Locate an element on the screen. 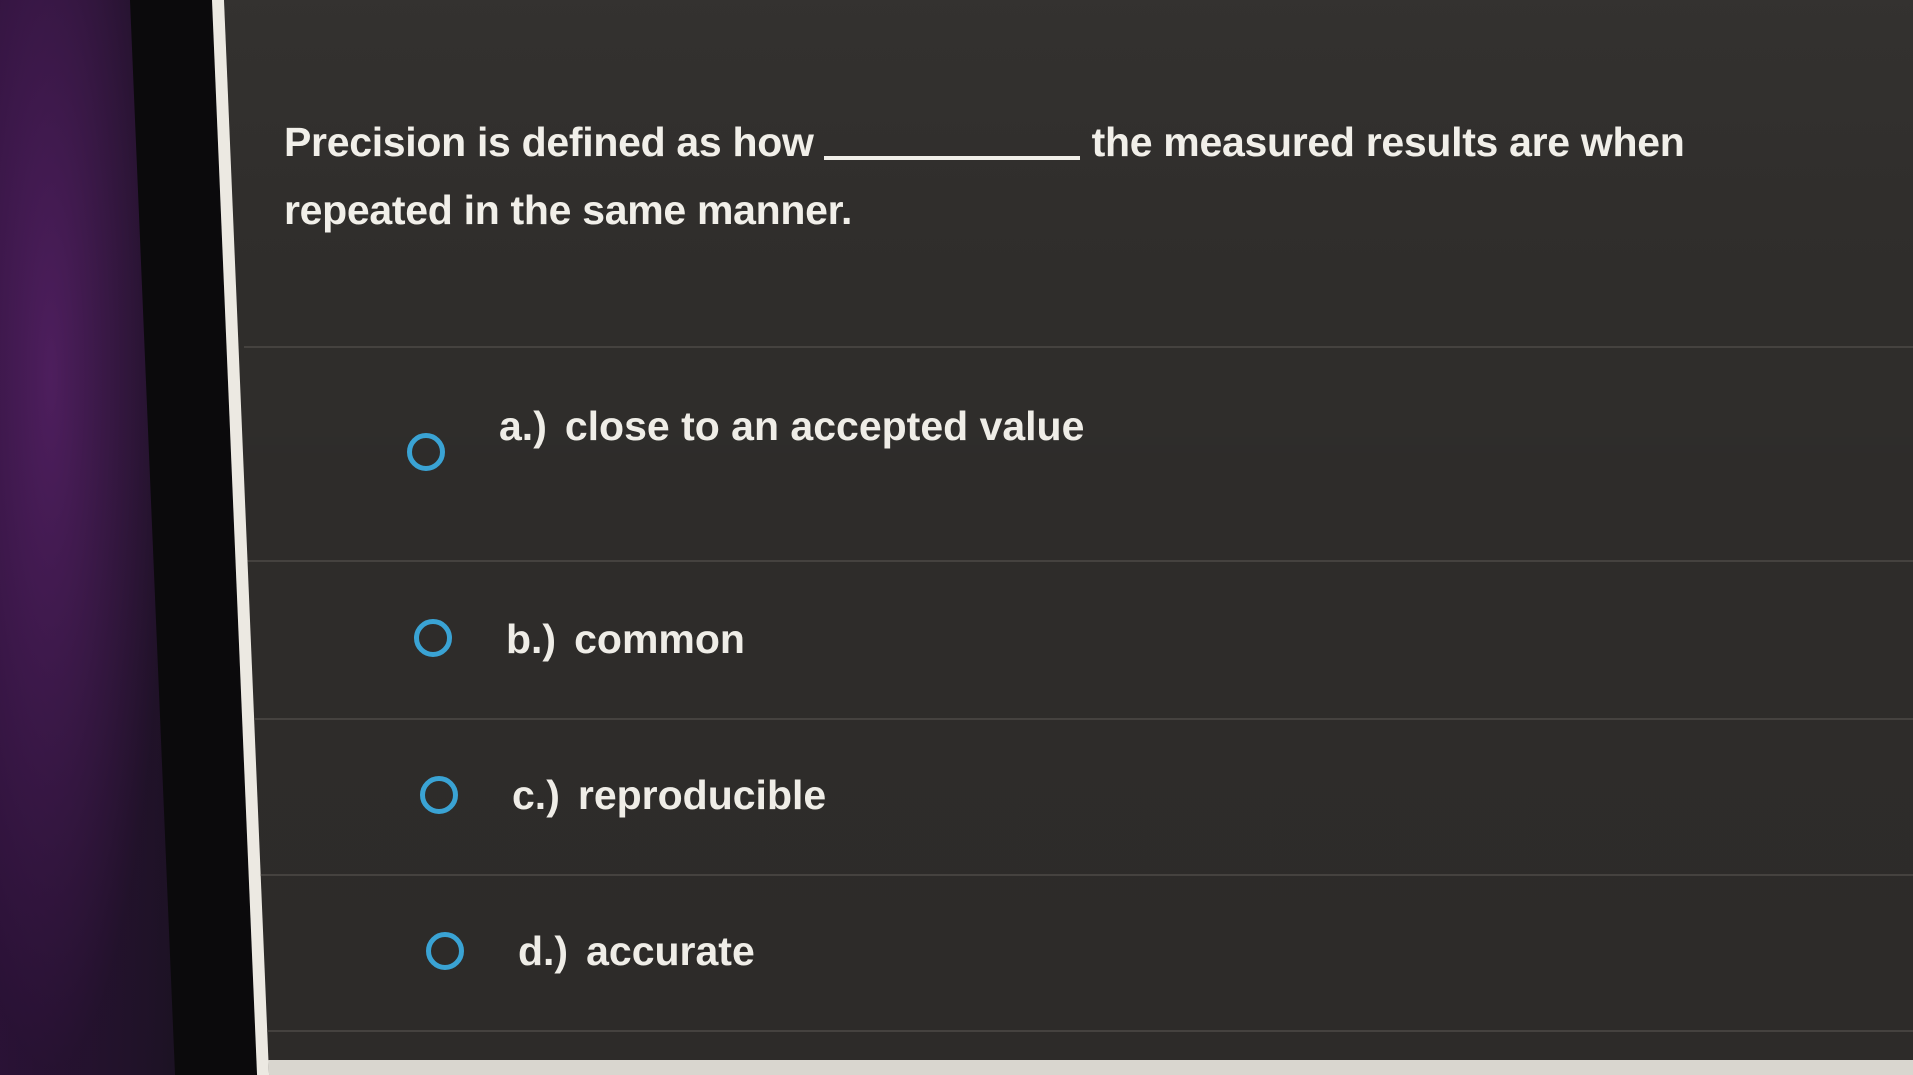  option-d-label: d.) accurate is located at coordinates (636, 951).